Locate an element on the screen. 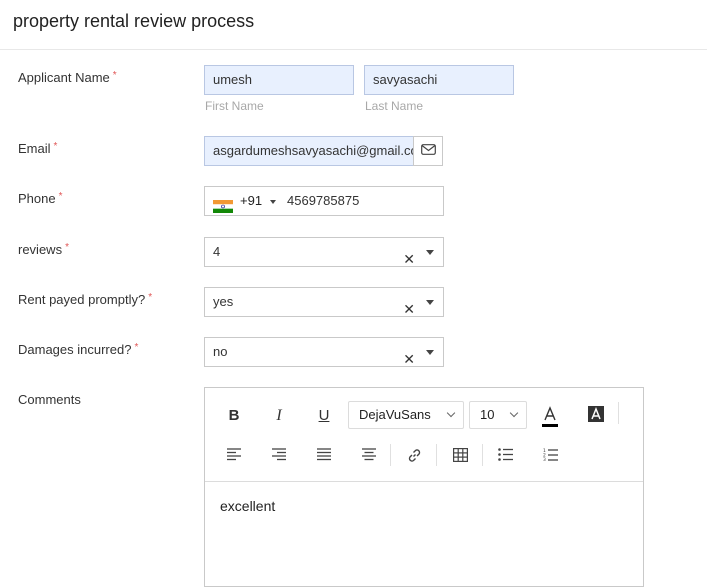 The height and width of the screenshot is (587, 707). text-color-icon is located at coordinates (550, 415).